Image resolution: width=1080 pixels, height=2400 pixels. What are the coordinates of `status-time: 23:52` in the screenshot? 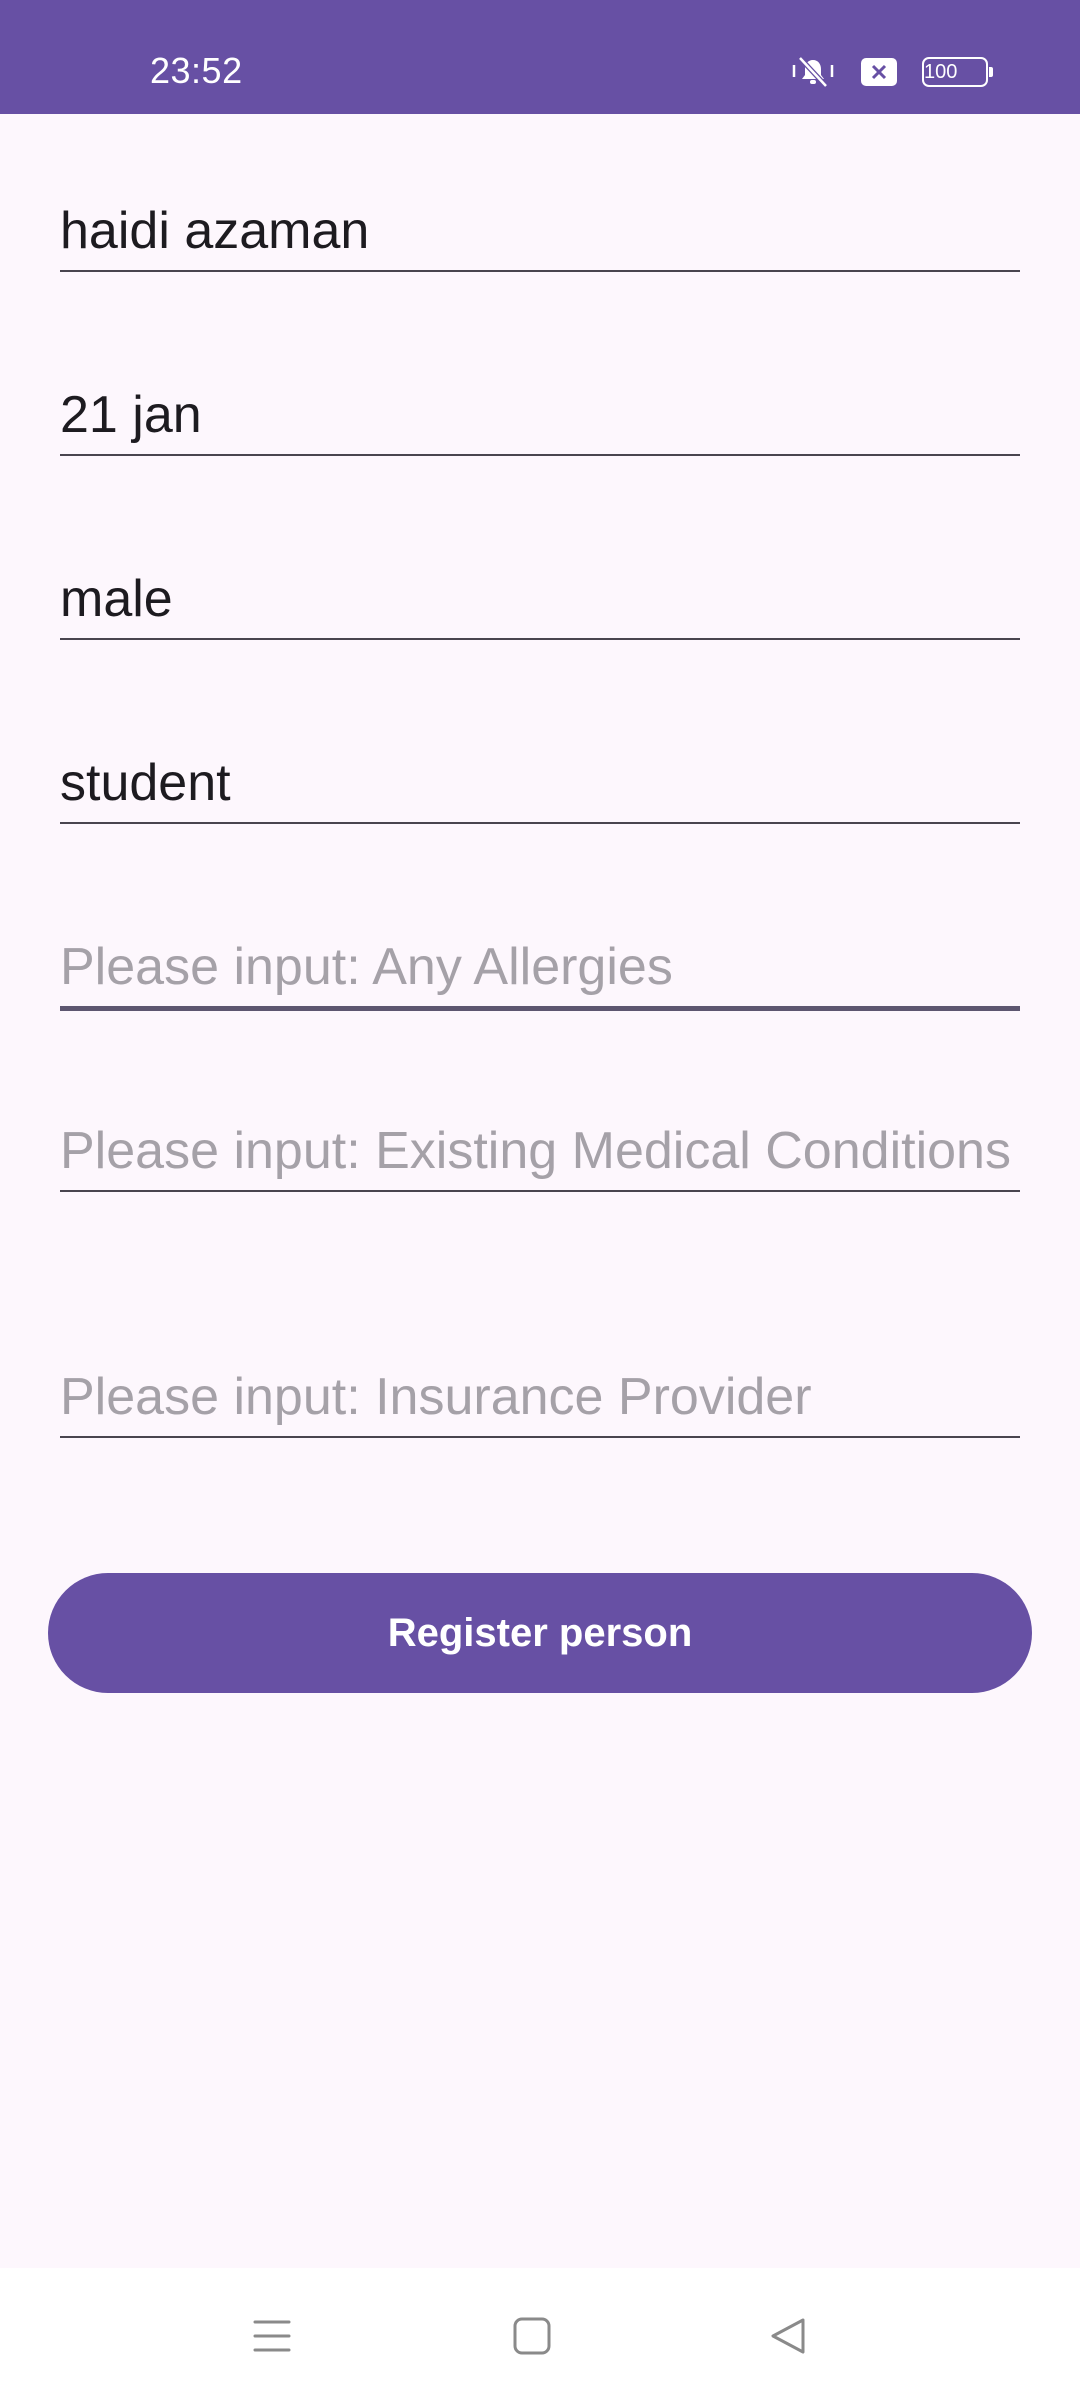 It's located at (196, 70).